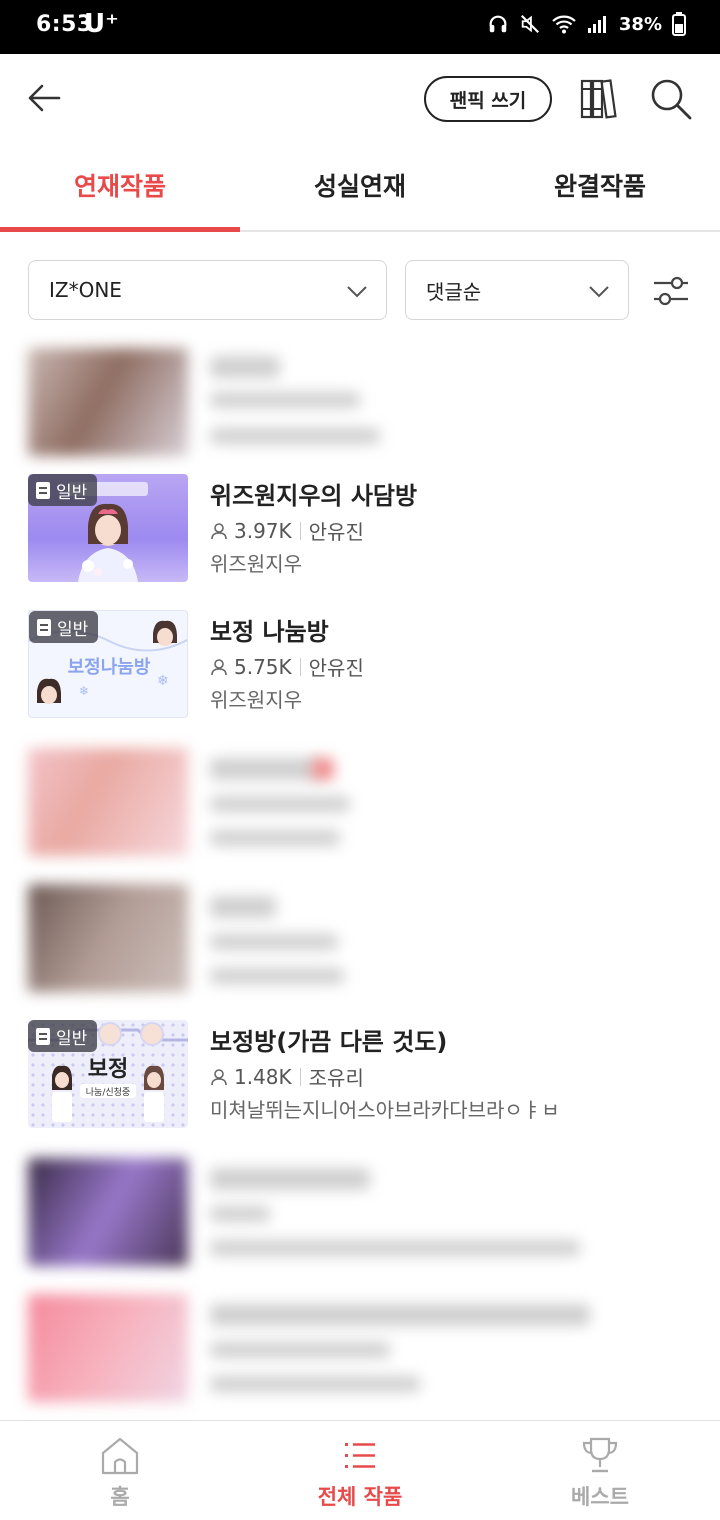 Image resolution: width=720 pixels, height=1520 pixels. What do you see at coordinates (314, 496) in the screenshot?
I see `item-title: 위즈원지우의 사담방` at bounding box center [314, 496].